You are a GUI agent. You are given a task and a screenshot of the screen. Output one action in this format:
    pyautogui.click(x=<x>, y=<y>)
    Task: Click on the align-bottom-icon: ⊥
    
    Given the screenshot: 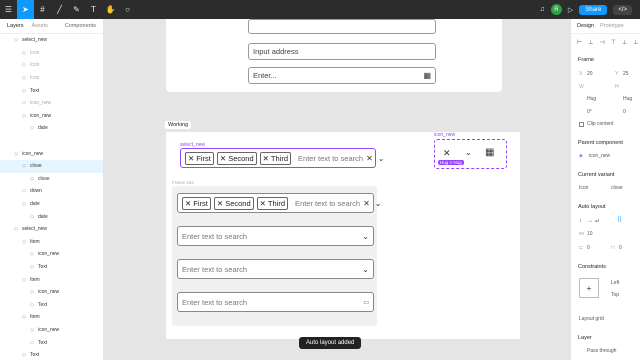 What is the action you would take?
    pyautogui.click(x=635, y=42)
    